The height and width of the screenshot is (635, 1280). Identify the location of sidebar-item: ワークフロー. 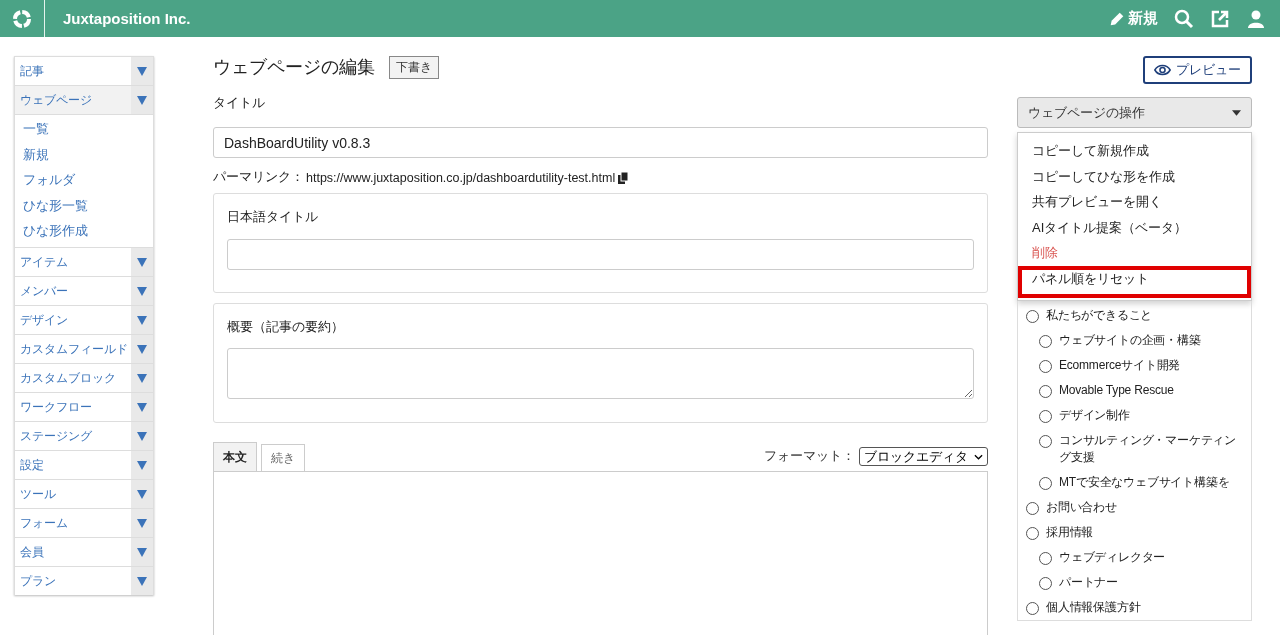
(84, 406).